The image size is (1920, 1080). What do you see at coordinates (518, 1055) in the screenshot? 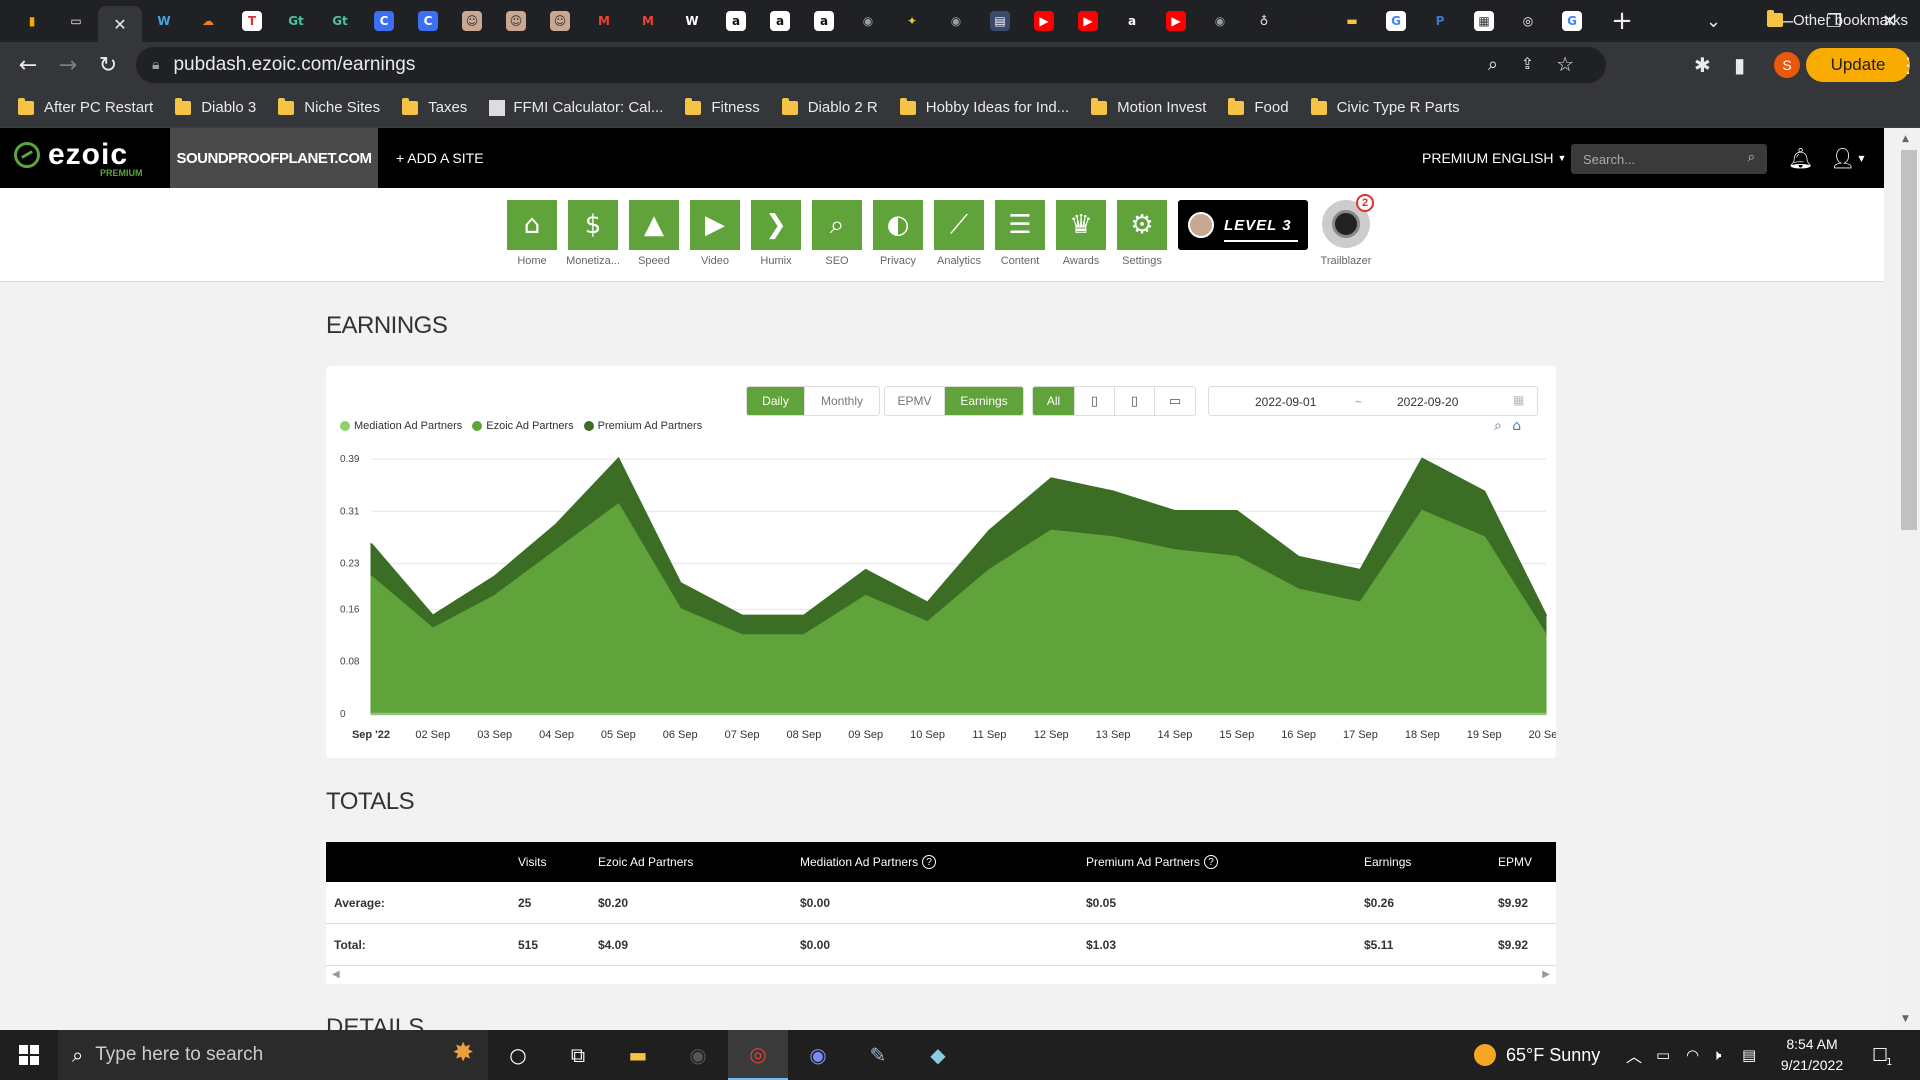
I see `cortana-icon: ○` at bounding box center [518, 1055].